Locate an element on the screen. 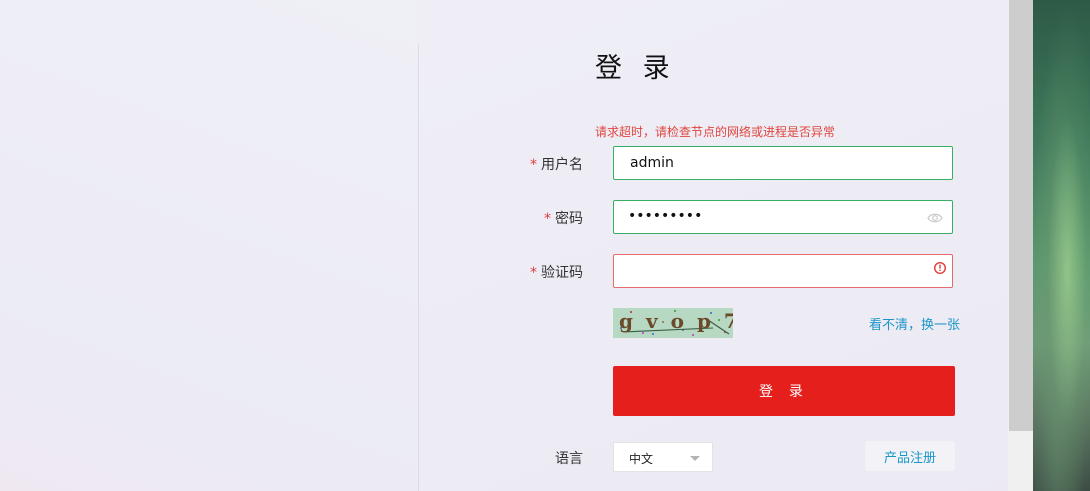 The image size is (1090, 491). background-image is located at coordinates (1061, 245).